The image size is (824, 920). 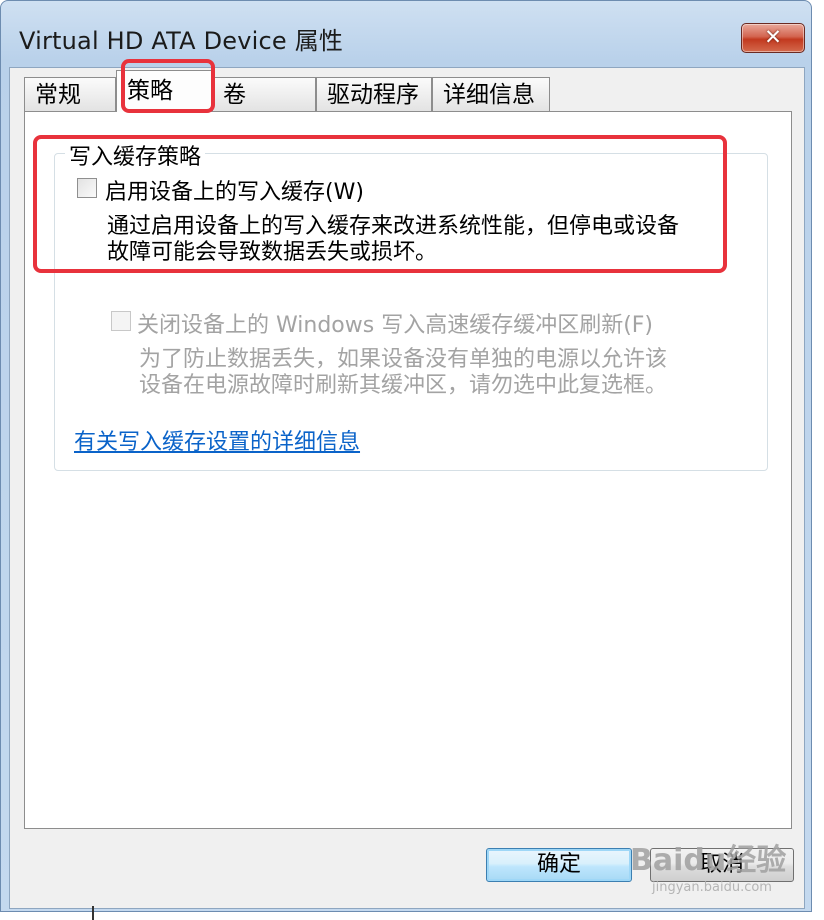 What do you see at coordinates (181, 41) in the screenshot?
I see `window-title: Virtual HD ATA Device 属性` at bounding box center [181, 41].